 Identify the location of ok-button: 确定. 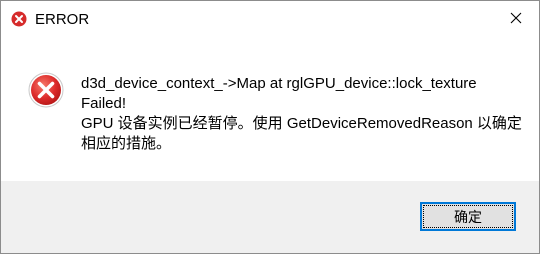
(468, 216).